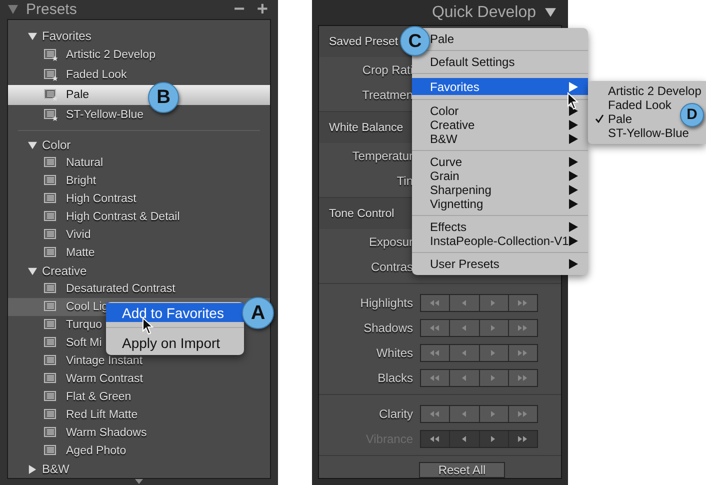  I want to click on adjustment-label: Shadows, so click(387, 327).